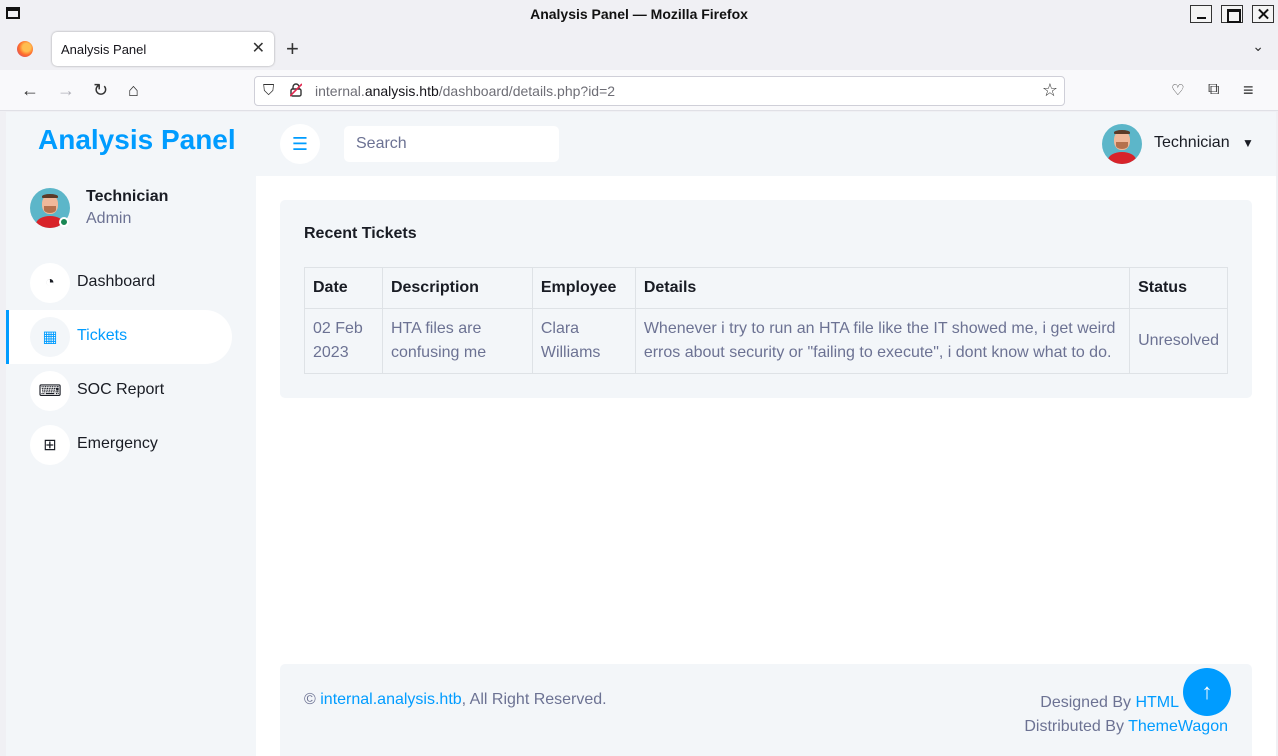  I want to click on sidebar-item-label: Emergency, so click(117, 443).